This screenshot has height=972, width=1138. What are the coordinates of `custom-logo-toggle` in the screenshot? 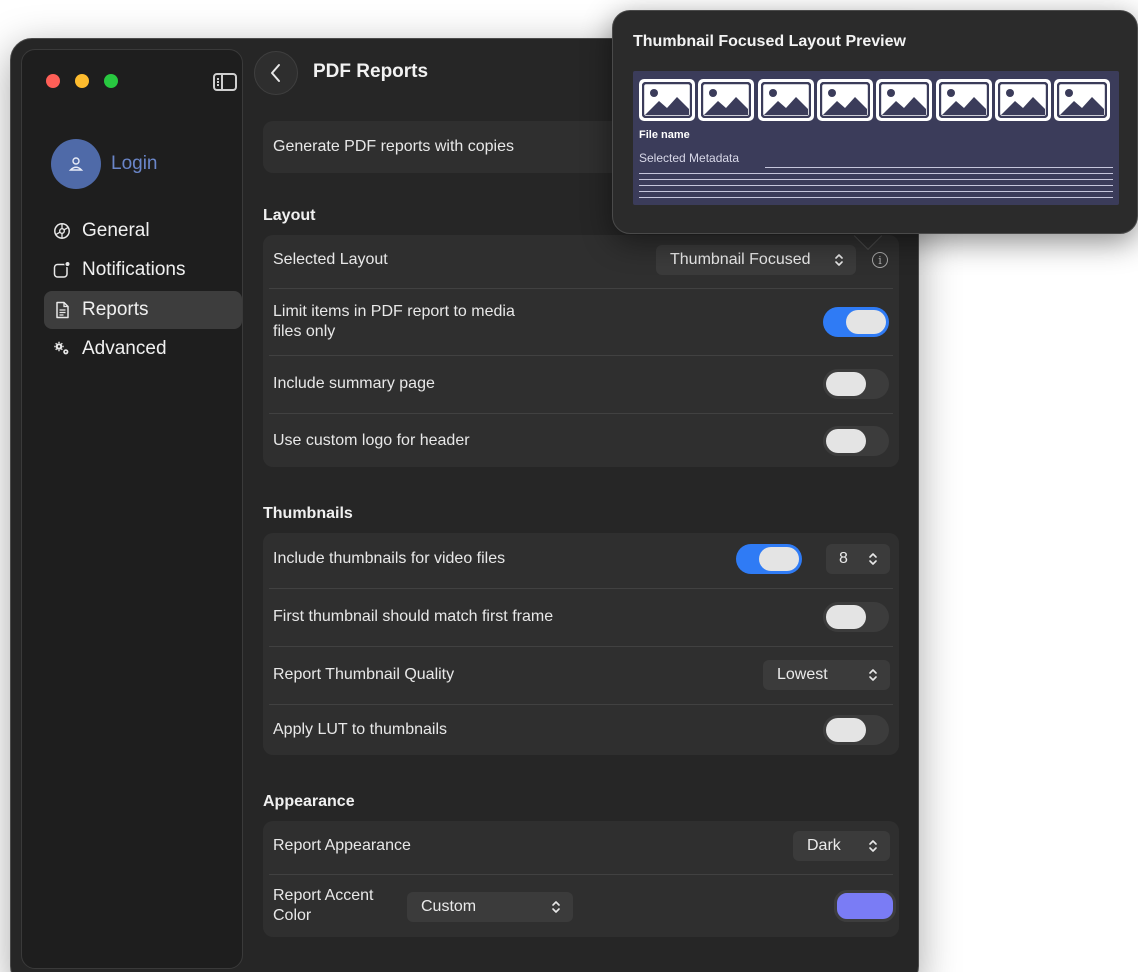 It's located at (856, 441).